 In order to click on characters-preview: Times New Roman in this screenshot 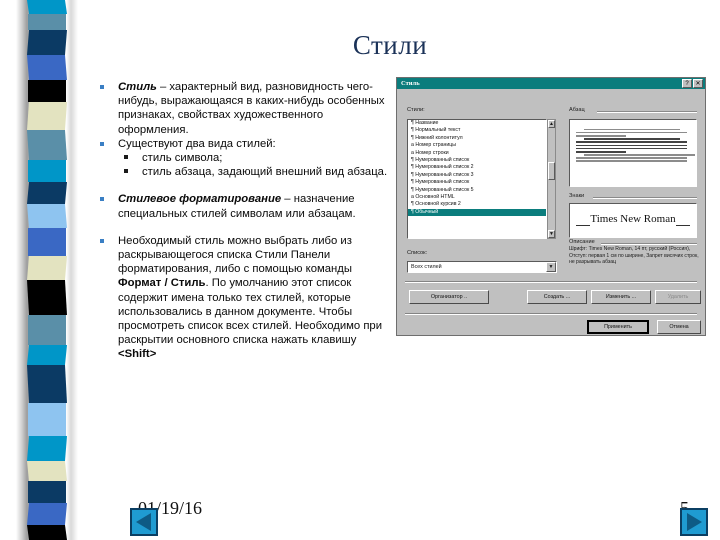, I will do `click(633, 220)`.